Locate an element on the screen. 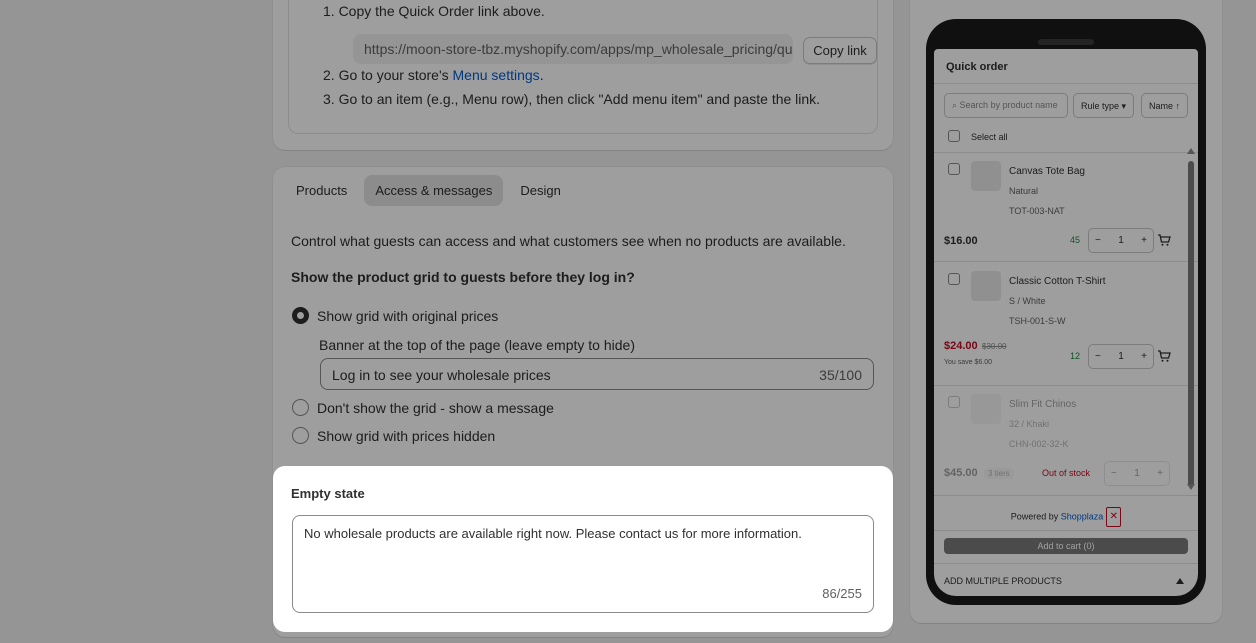 The width and height of the screenshot is (1256, 643). preview-title: Quick order is located at coordinates (977, 67).